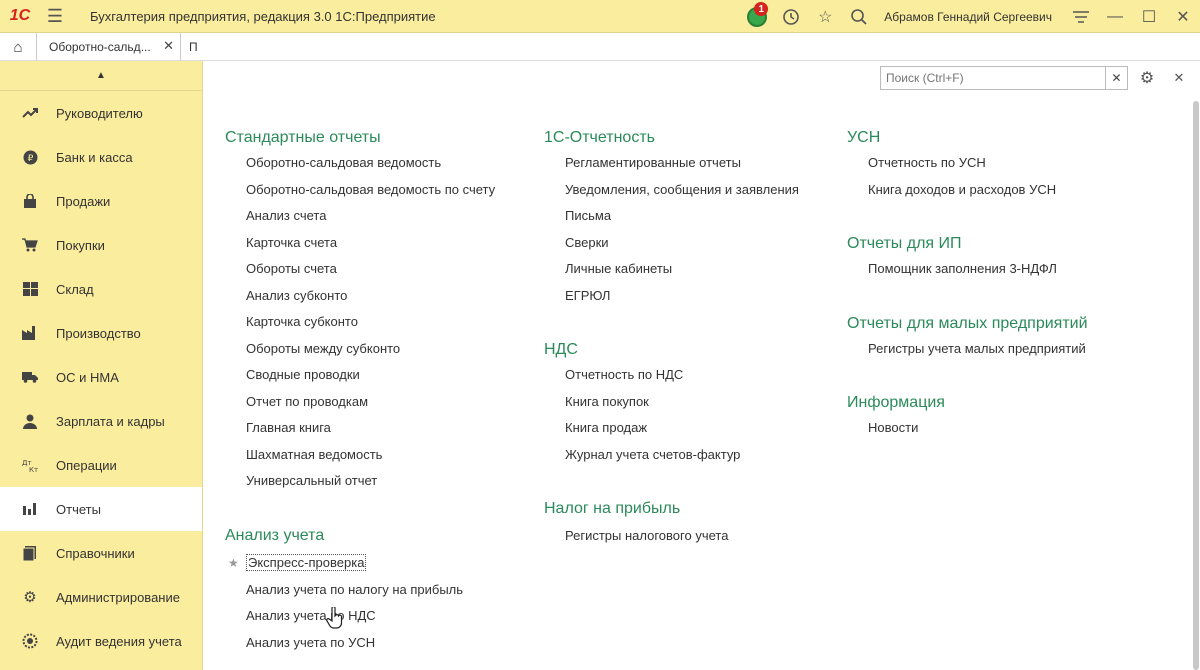  Describe the element at coordinates (87, 377) in the screenshot. I see `sidebar-item-label: ОС и НМА` at that location.